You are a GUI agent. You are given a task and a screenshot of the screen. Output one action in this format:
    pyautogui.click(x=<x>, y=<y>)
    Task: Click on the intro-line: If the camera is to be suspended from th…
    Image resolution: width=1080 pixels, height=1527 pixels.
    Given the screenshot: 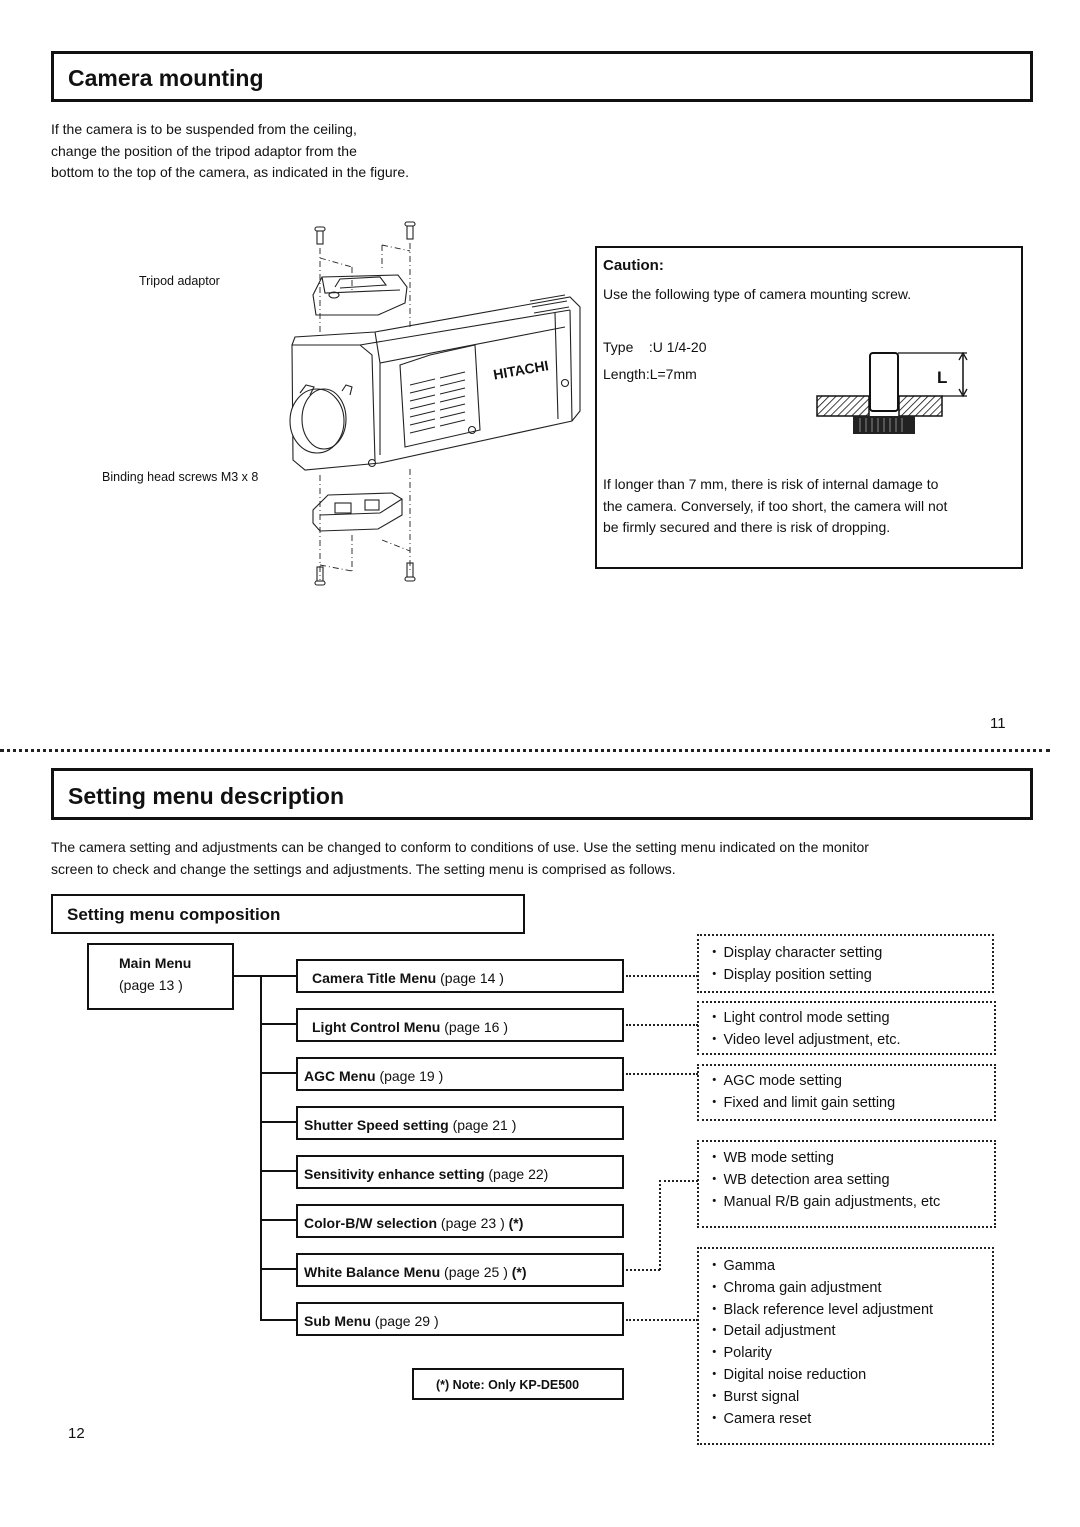 What is the action you would take?
    pyautogui.click(x=204, y=129)
    